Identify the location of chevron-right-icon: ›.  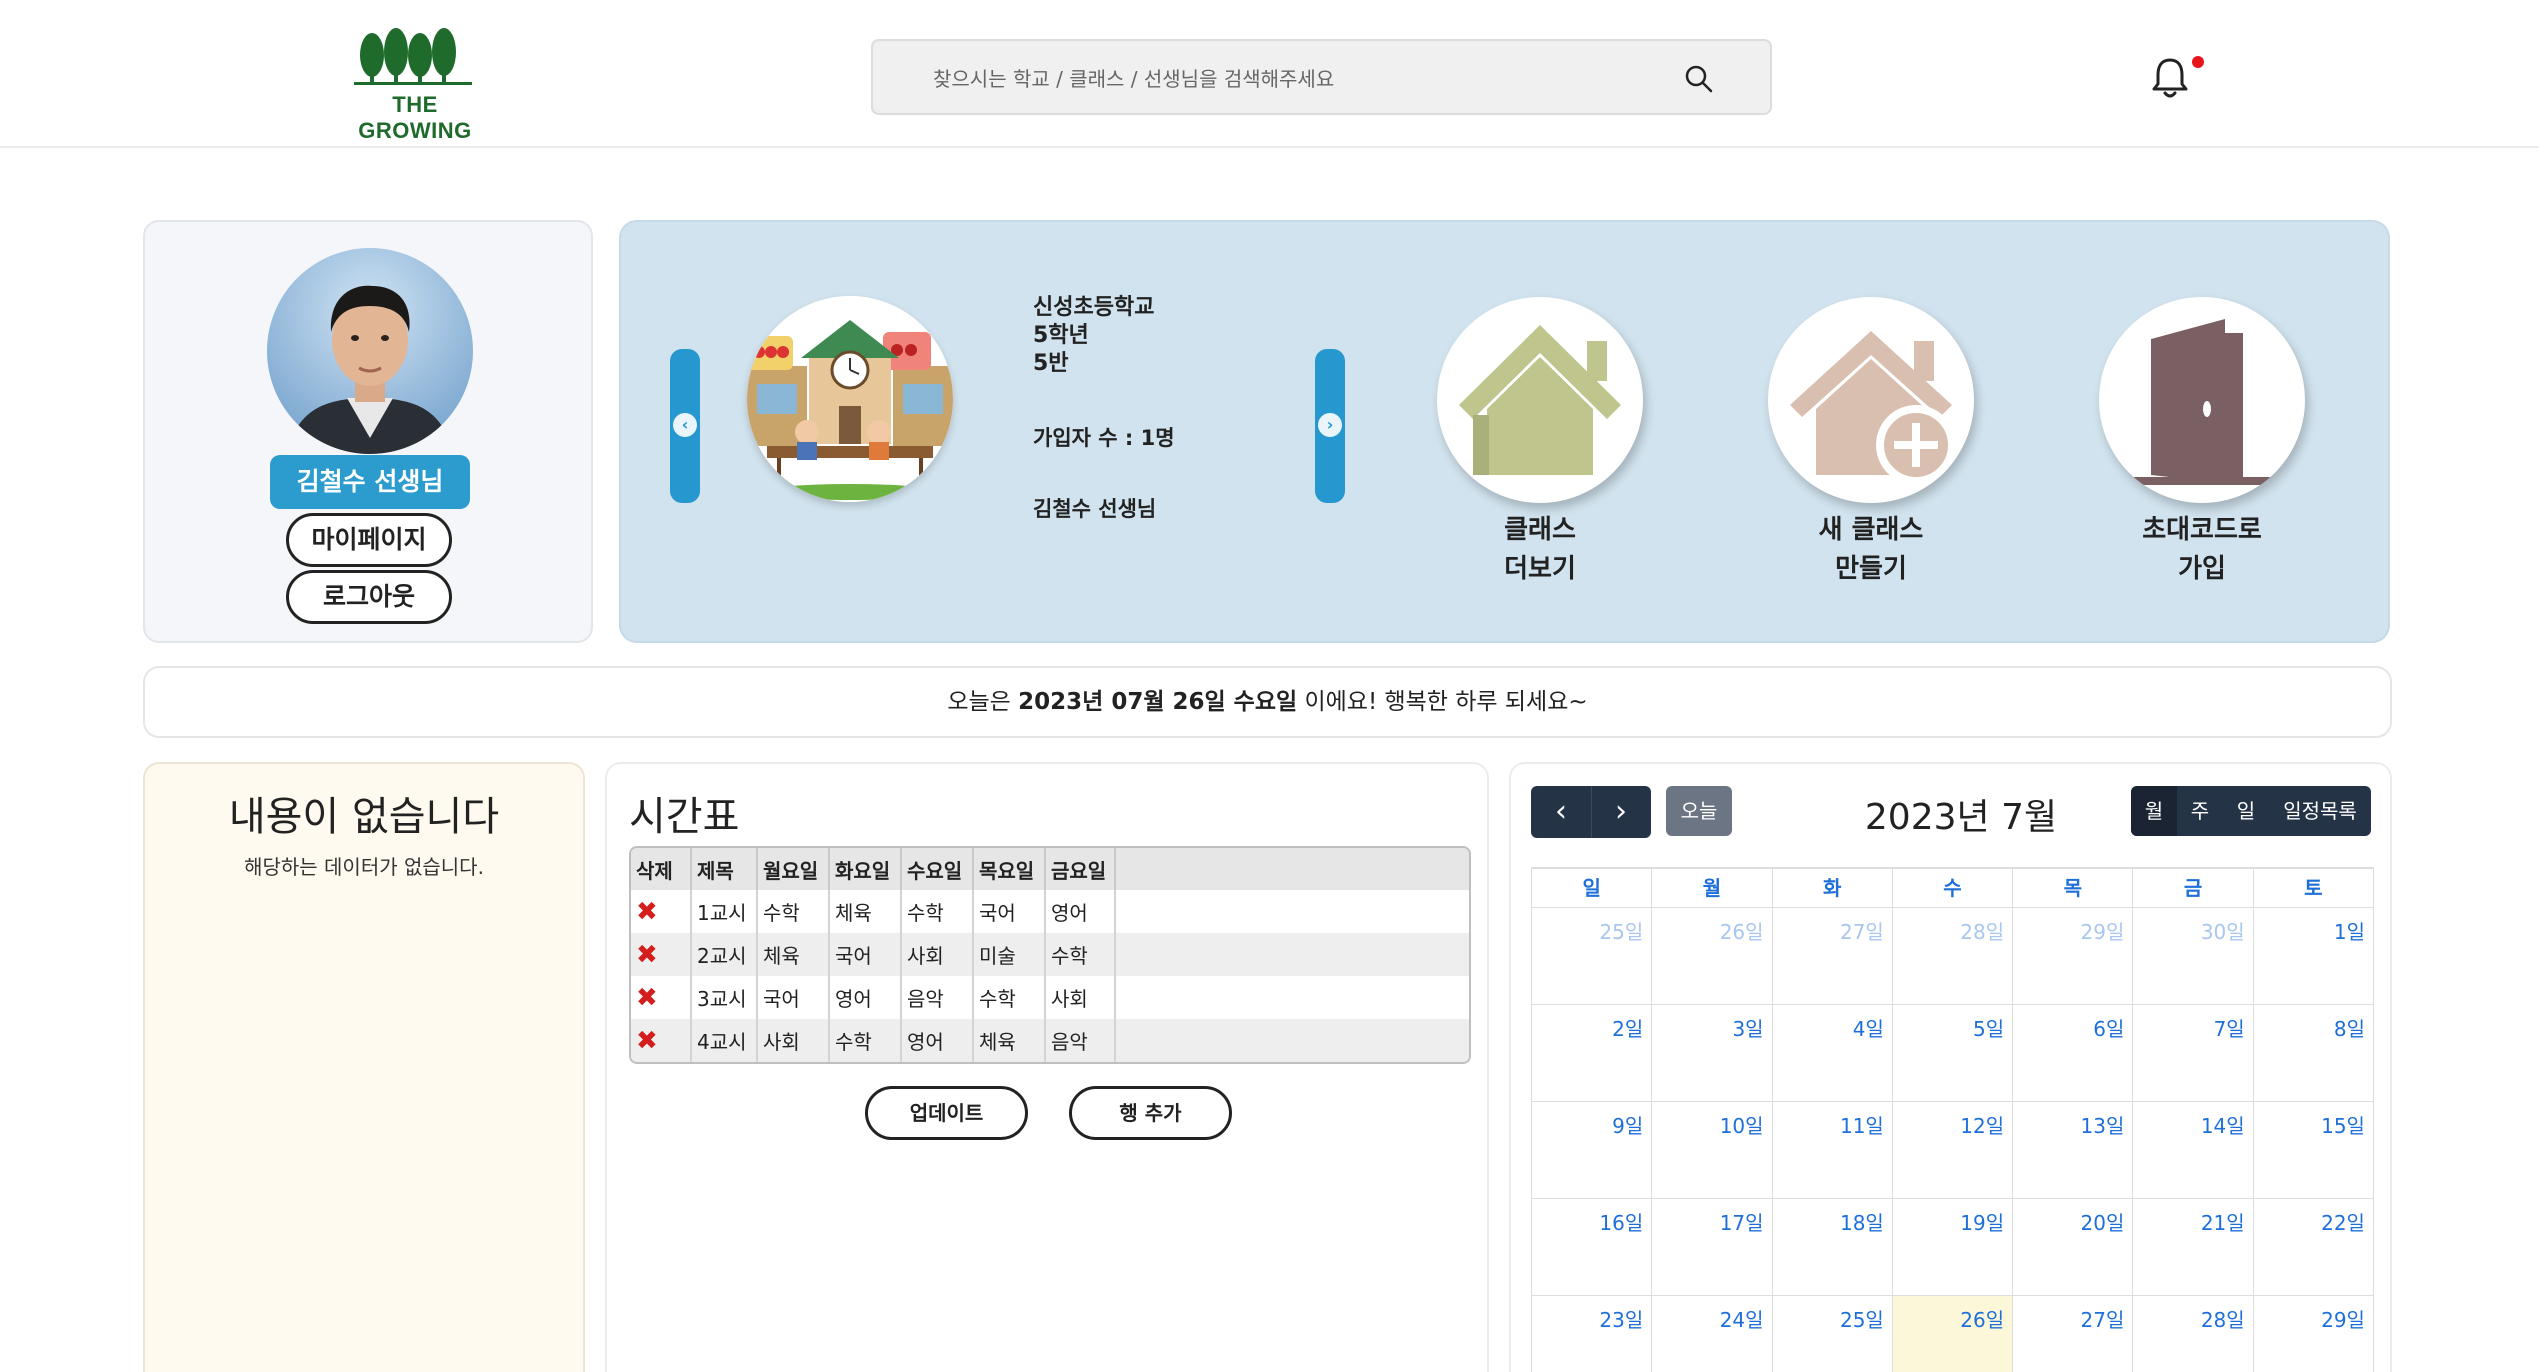
(1330, 425).